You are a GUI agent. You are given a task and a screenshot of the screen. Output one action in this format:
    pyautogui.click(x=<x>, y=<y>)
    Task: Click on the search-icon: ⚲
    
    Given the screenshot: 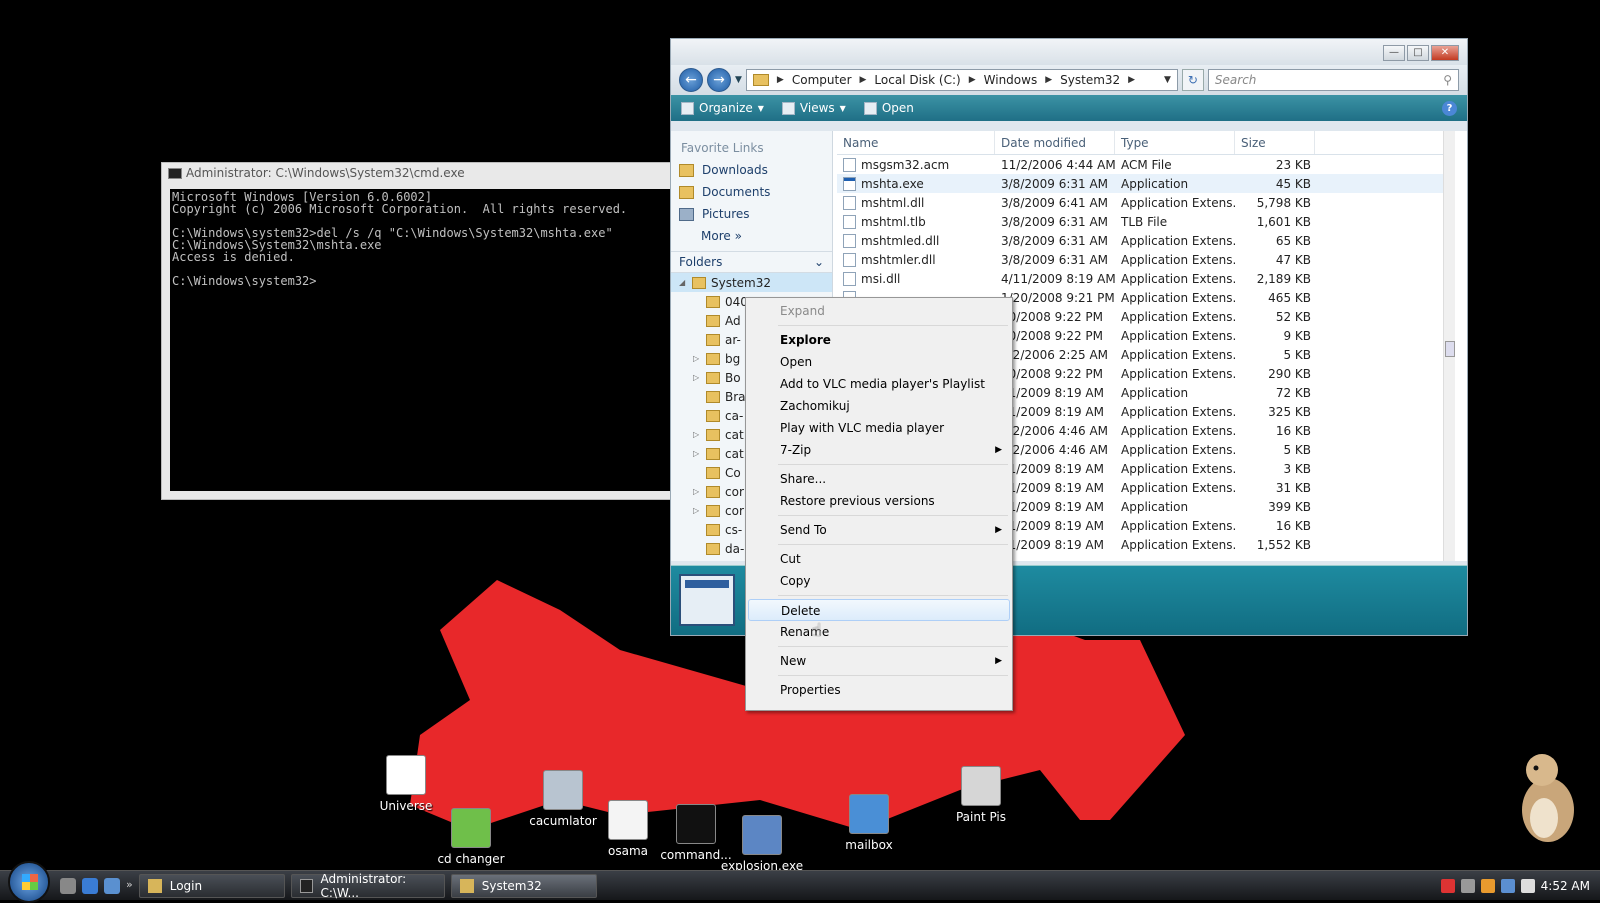 What is the action you would take?
    pyautogui.click(x=1447, y=80)
    